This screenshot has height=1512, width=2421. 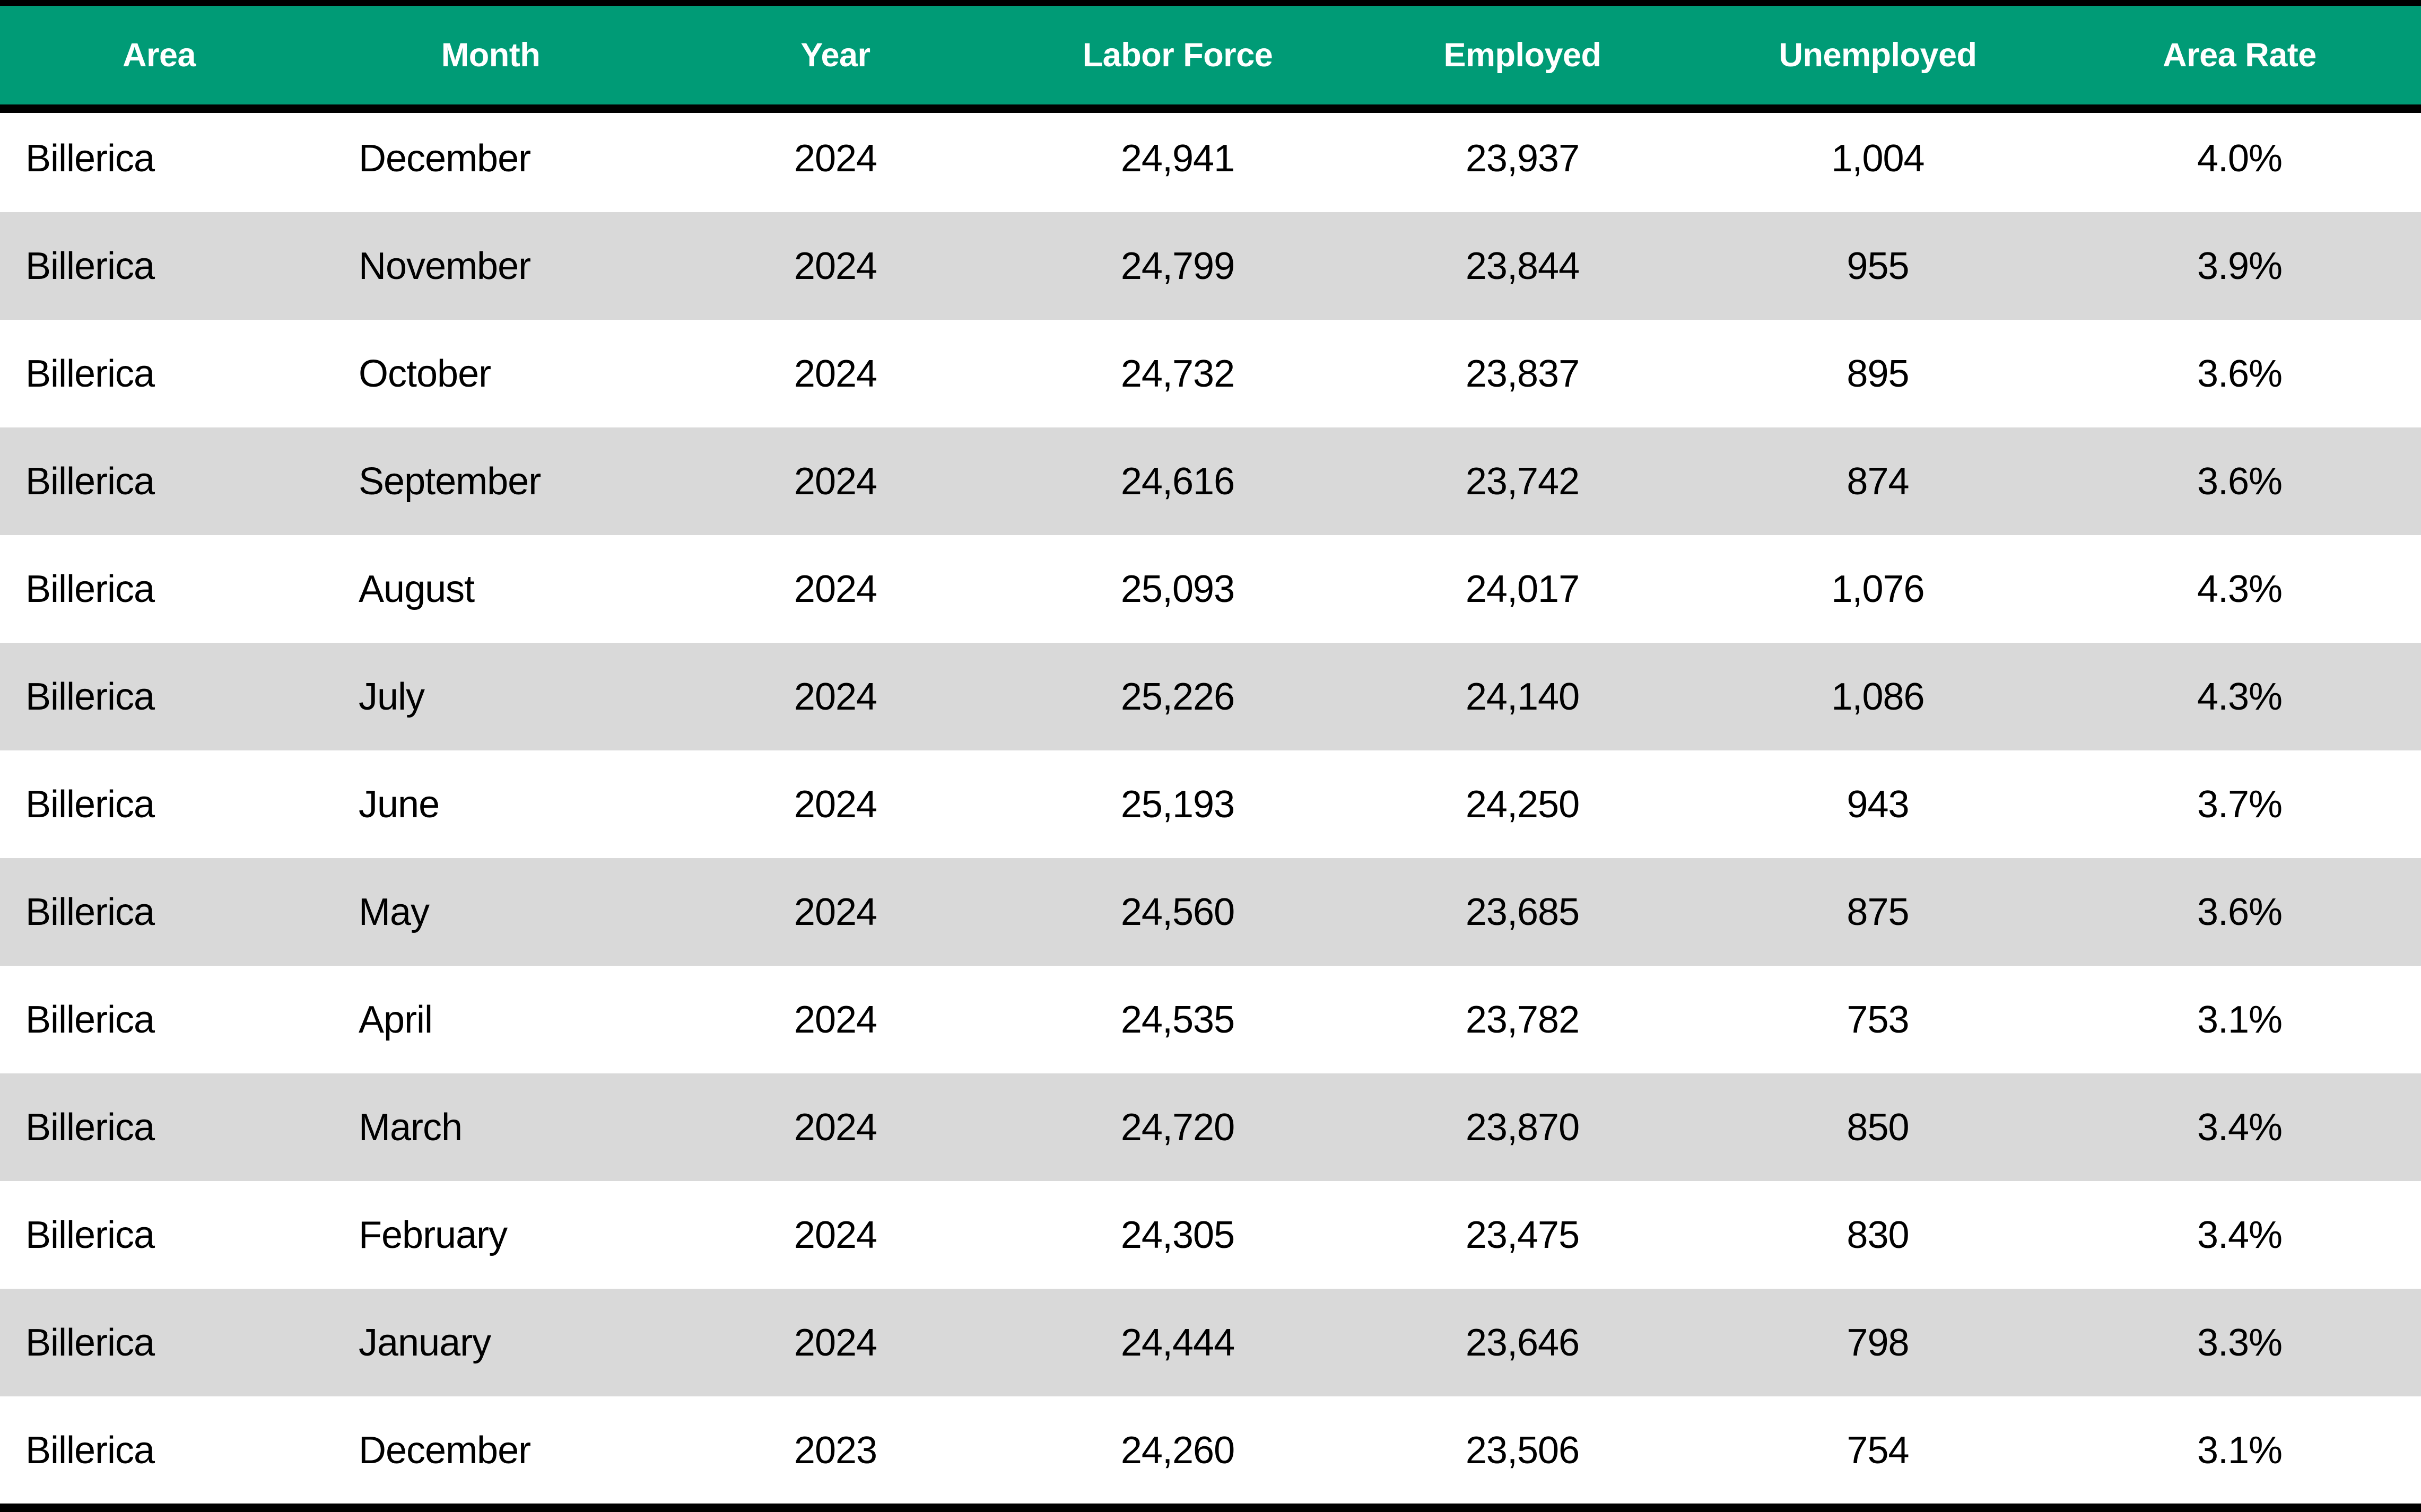 What do you see at coordinates (1210, 109) in the screenshot?
I see `header-bottom-rule` at bounding box center [1210, 109].